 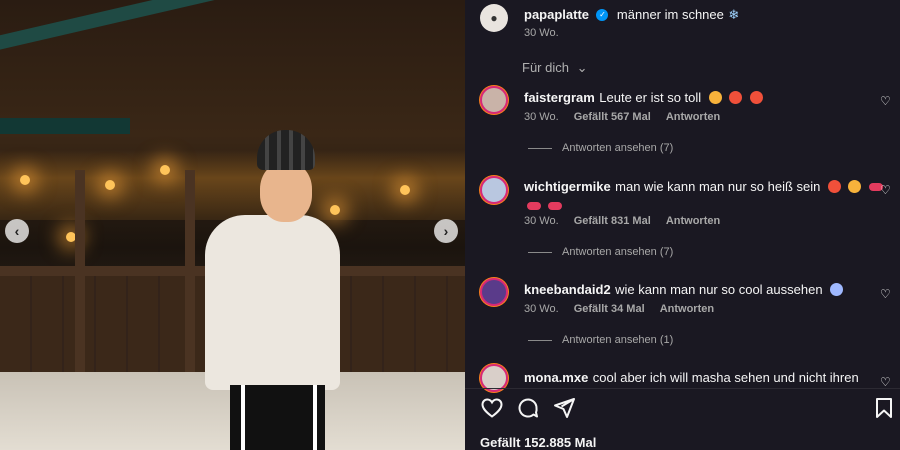 What do you see at coordinates (446, 231) in the screenshot?
I see `chevron-right-icon: ›` at bounding box center [446, 231].